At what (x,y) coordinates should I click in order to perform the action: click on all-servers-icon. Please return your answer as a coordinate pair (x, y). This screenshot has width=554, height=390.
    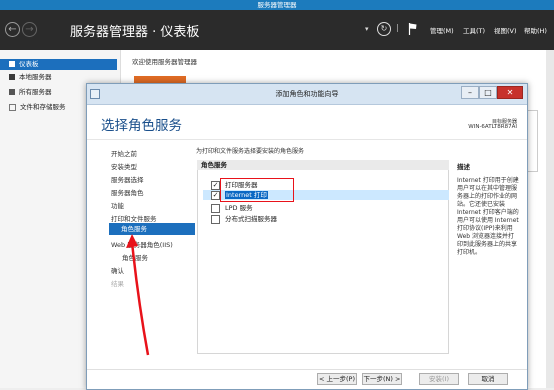
    Looking at the image, I should click on (12, 92).